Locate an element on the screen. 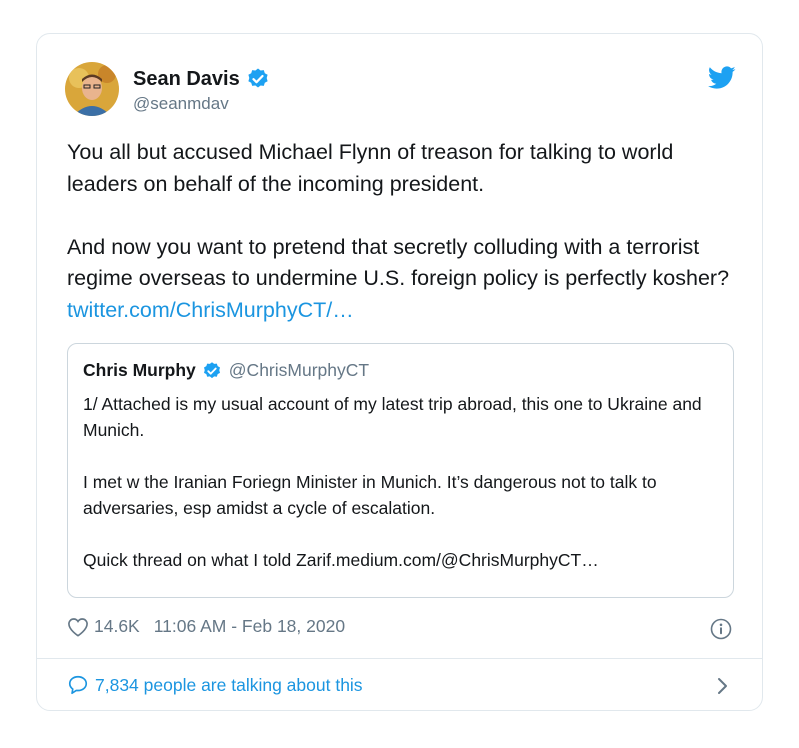 The width and height of the screenshot is (799, 748). quoted-author-name: Chris Murphy is located at coordinates (139, 370).